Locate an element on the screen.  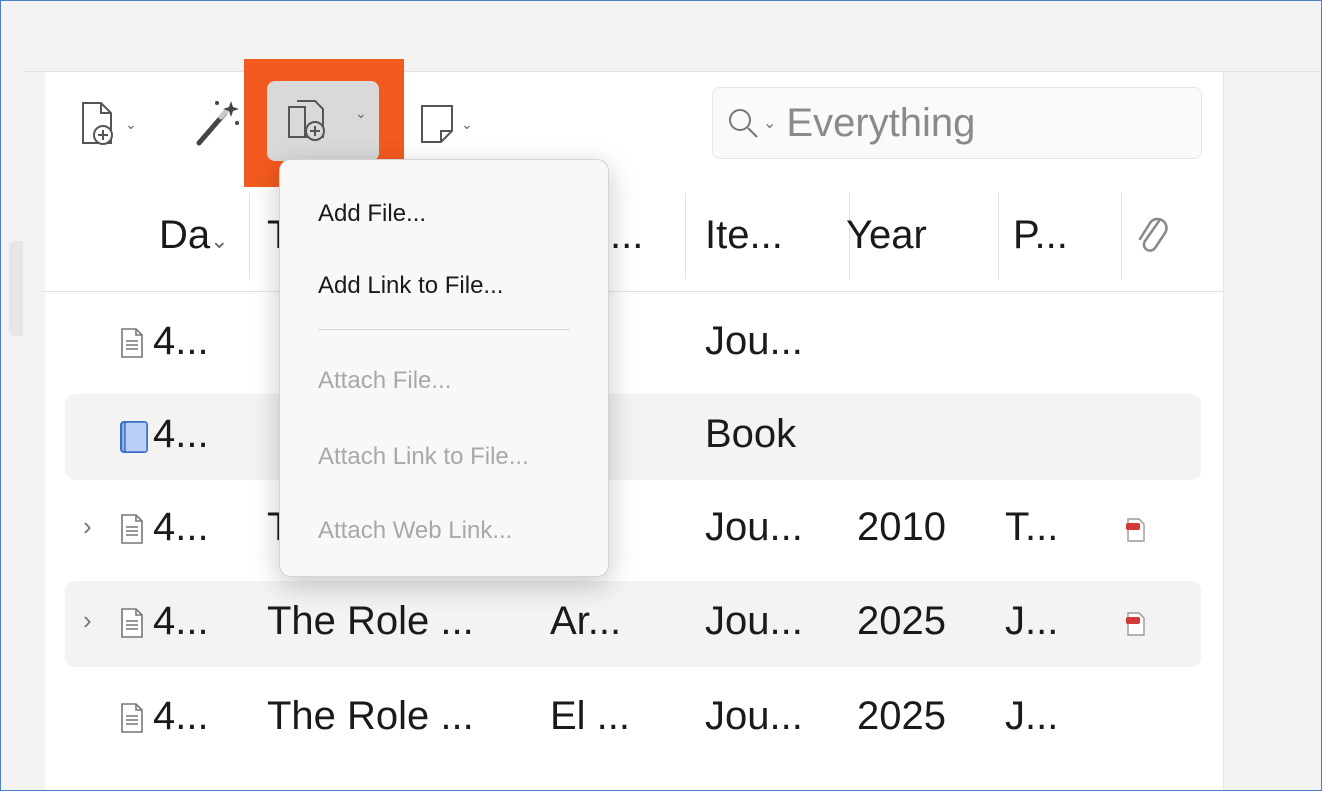
add-by-identifier-button is located at coordinates (217, 123).